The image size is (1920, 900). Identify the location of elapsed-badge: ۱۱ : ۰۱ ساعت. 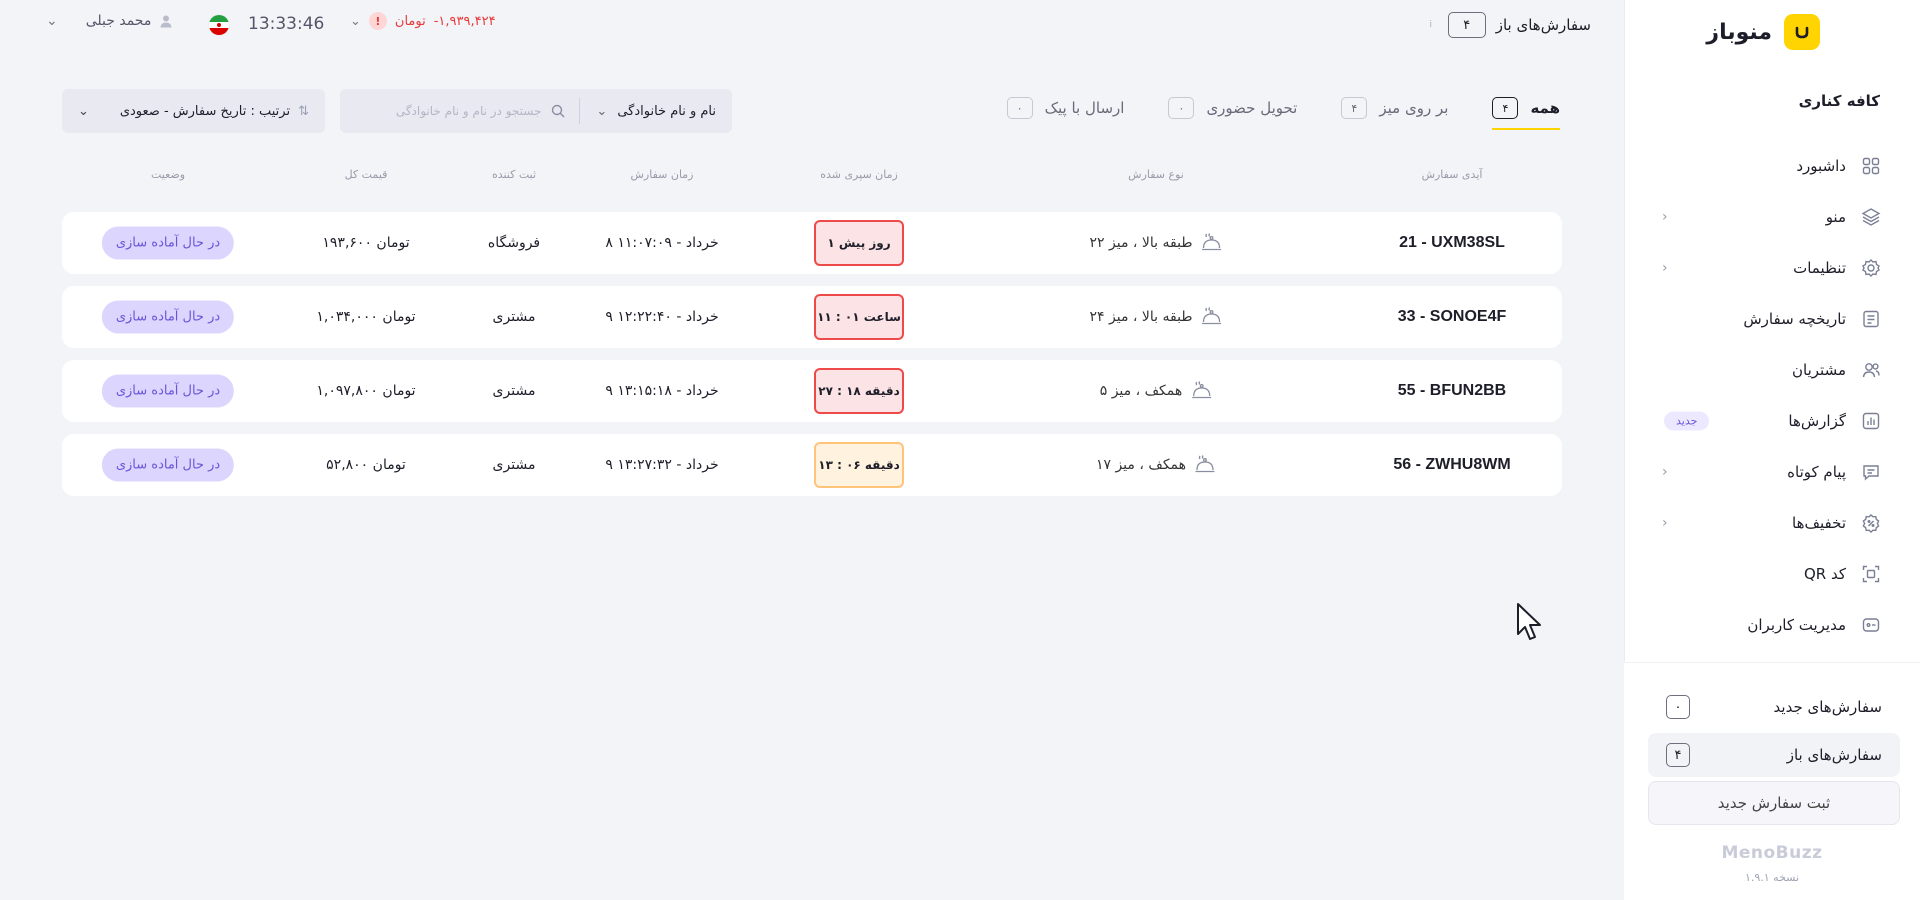
(859, 317).